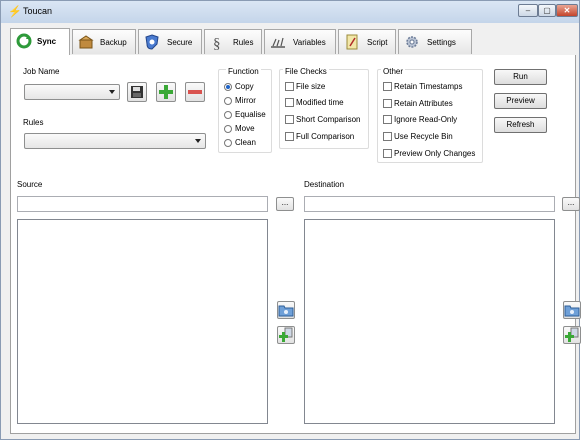  Describe the element at coordinates (387, 153) in the screenshot. I see `checkbox-preview-only-changes` at that location.